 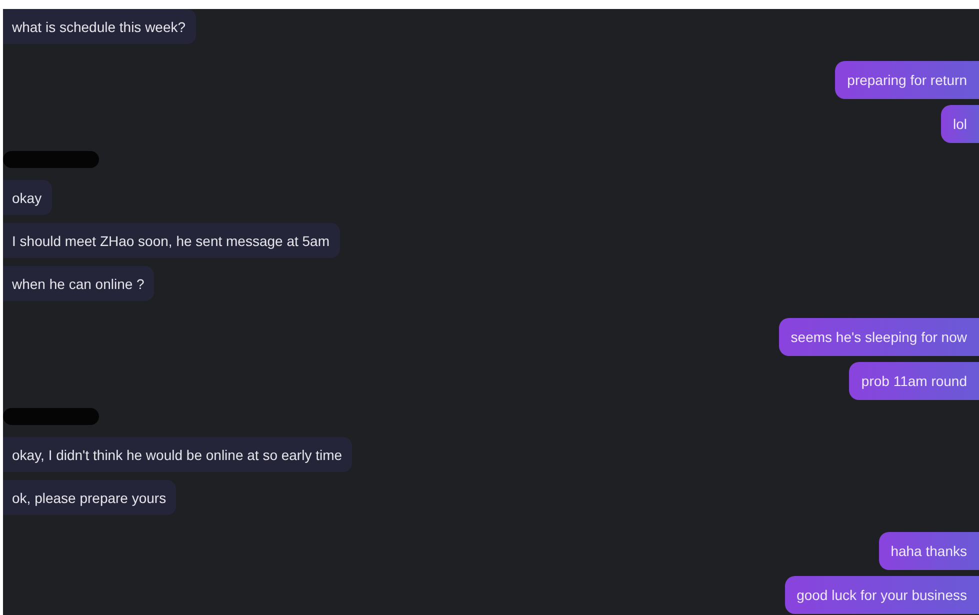 What do you see at coordinates (914, 381) in the screenshot?
I see `message-bubble: prob 11am round` at bounding box center [914, 381].